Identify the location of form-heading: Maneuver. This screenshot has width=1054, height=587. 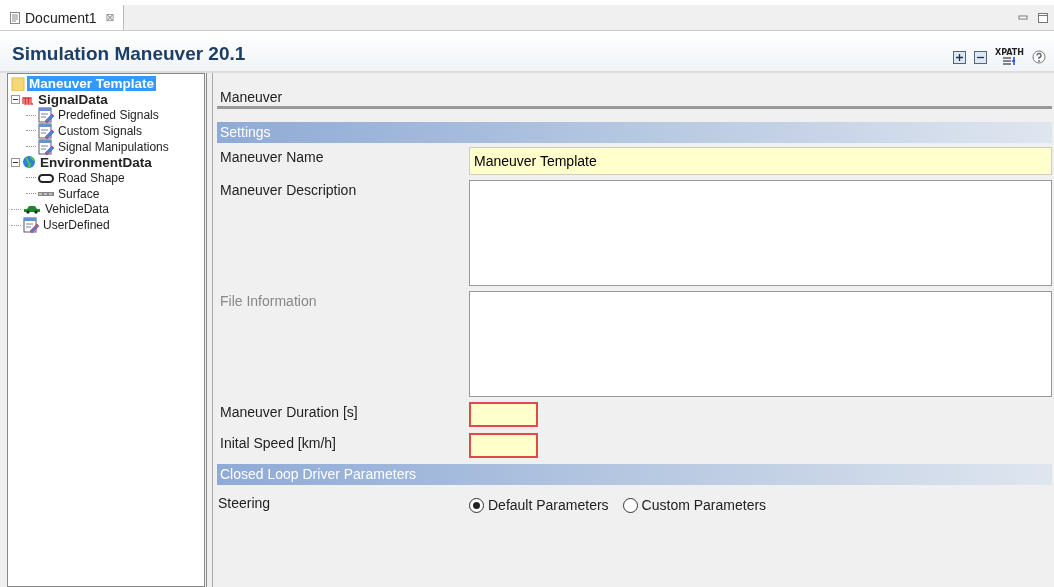
(634, 99).